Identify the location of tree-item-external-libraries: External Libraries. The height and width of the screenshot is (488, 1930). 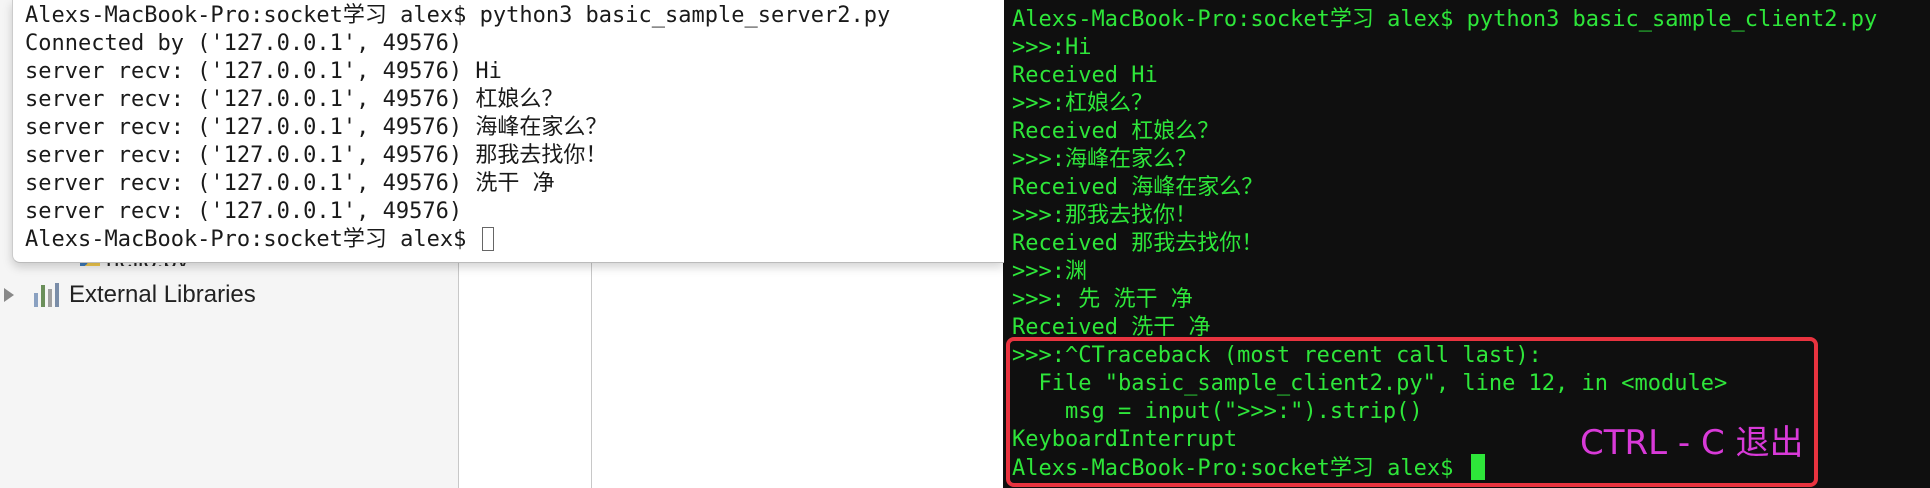
(130, 295).